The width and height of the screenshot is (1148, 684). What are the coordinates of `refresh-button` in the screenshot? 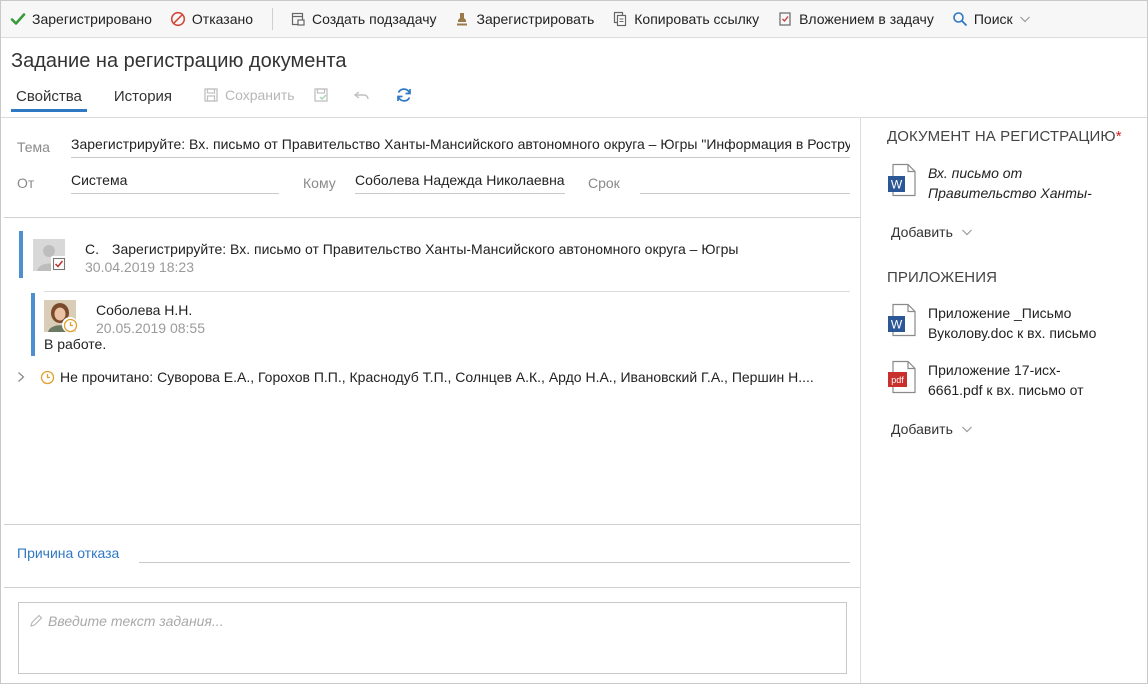 It's located at (407, 95).